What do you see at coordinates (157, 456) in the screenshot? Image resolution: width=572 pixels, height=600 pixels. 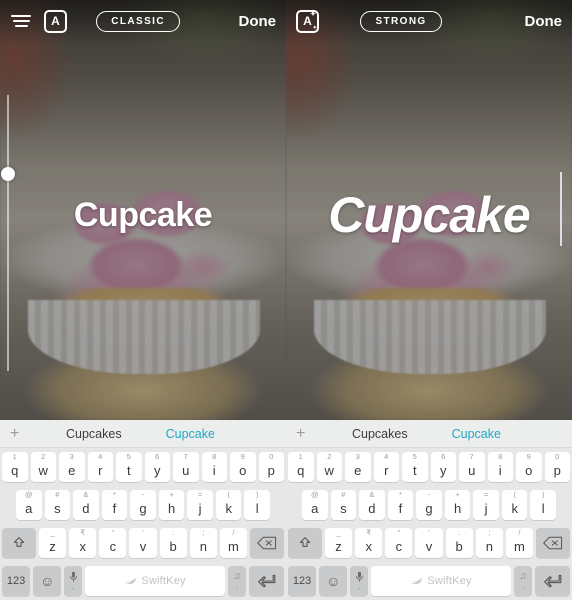 I see `key-hint: 6` at bounding box center [157, 456].